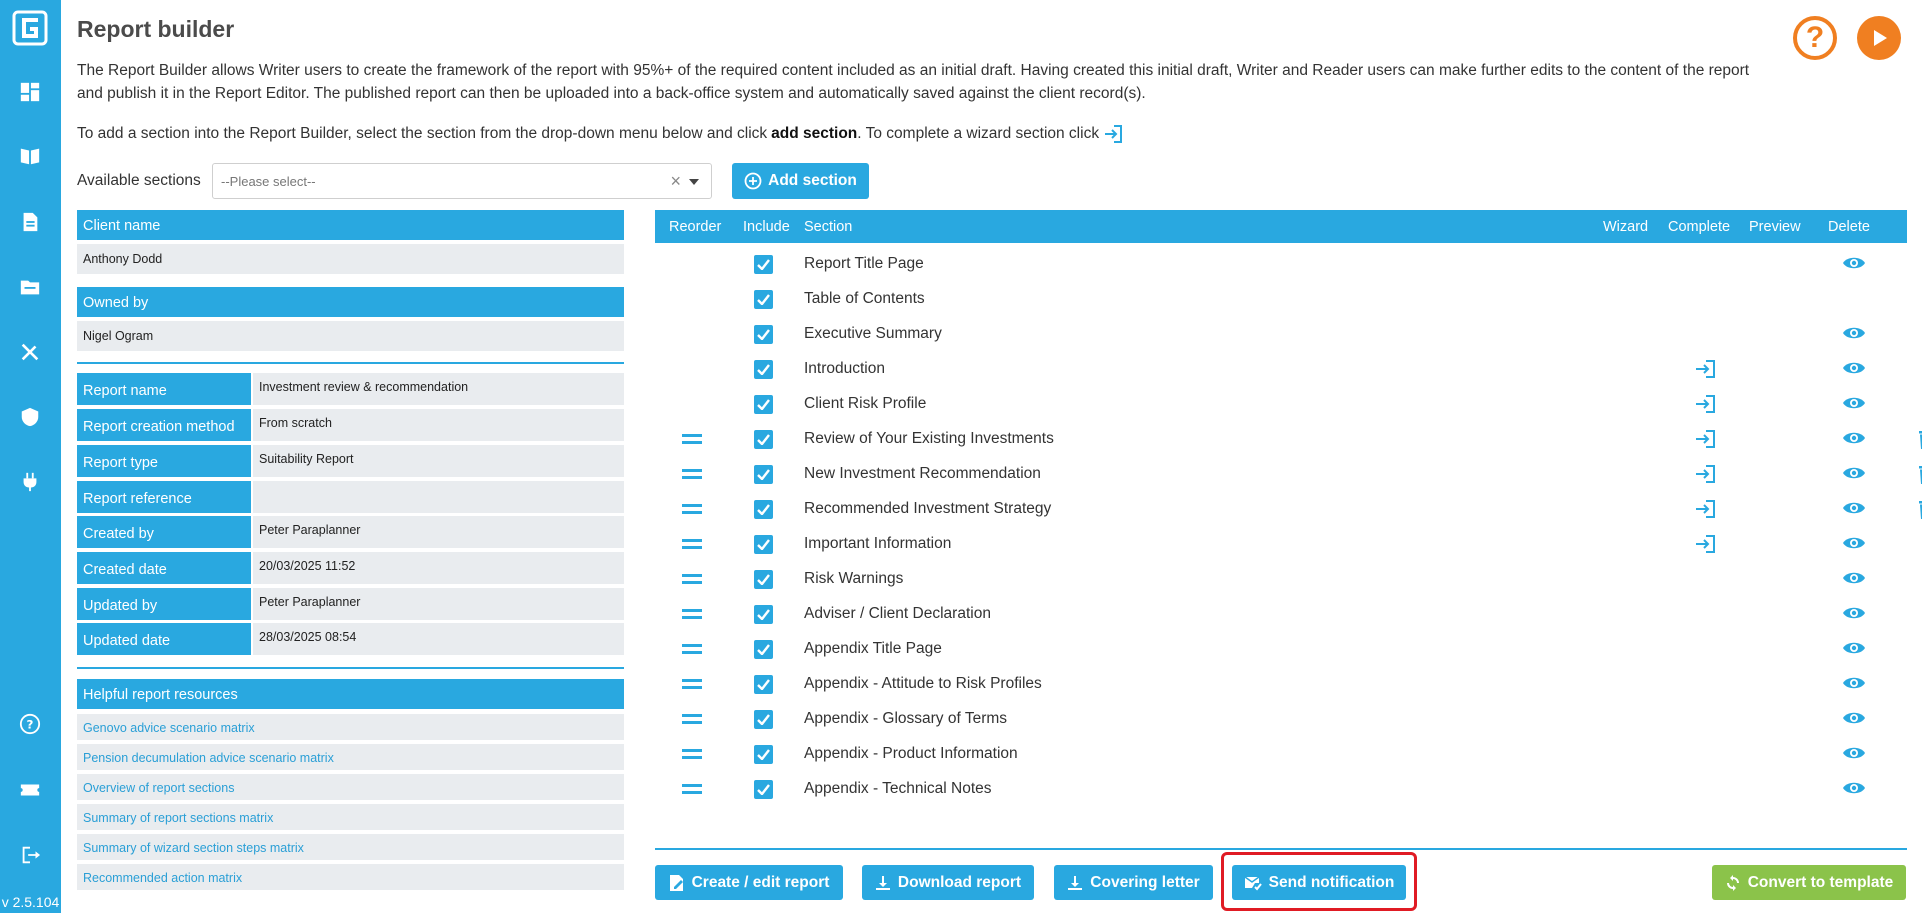  I want to click on tools-icon, so click(30, 352).